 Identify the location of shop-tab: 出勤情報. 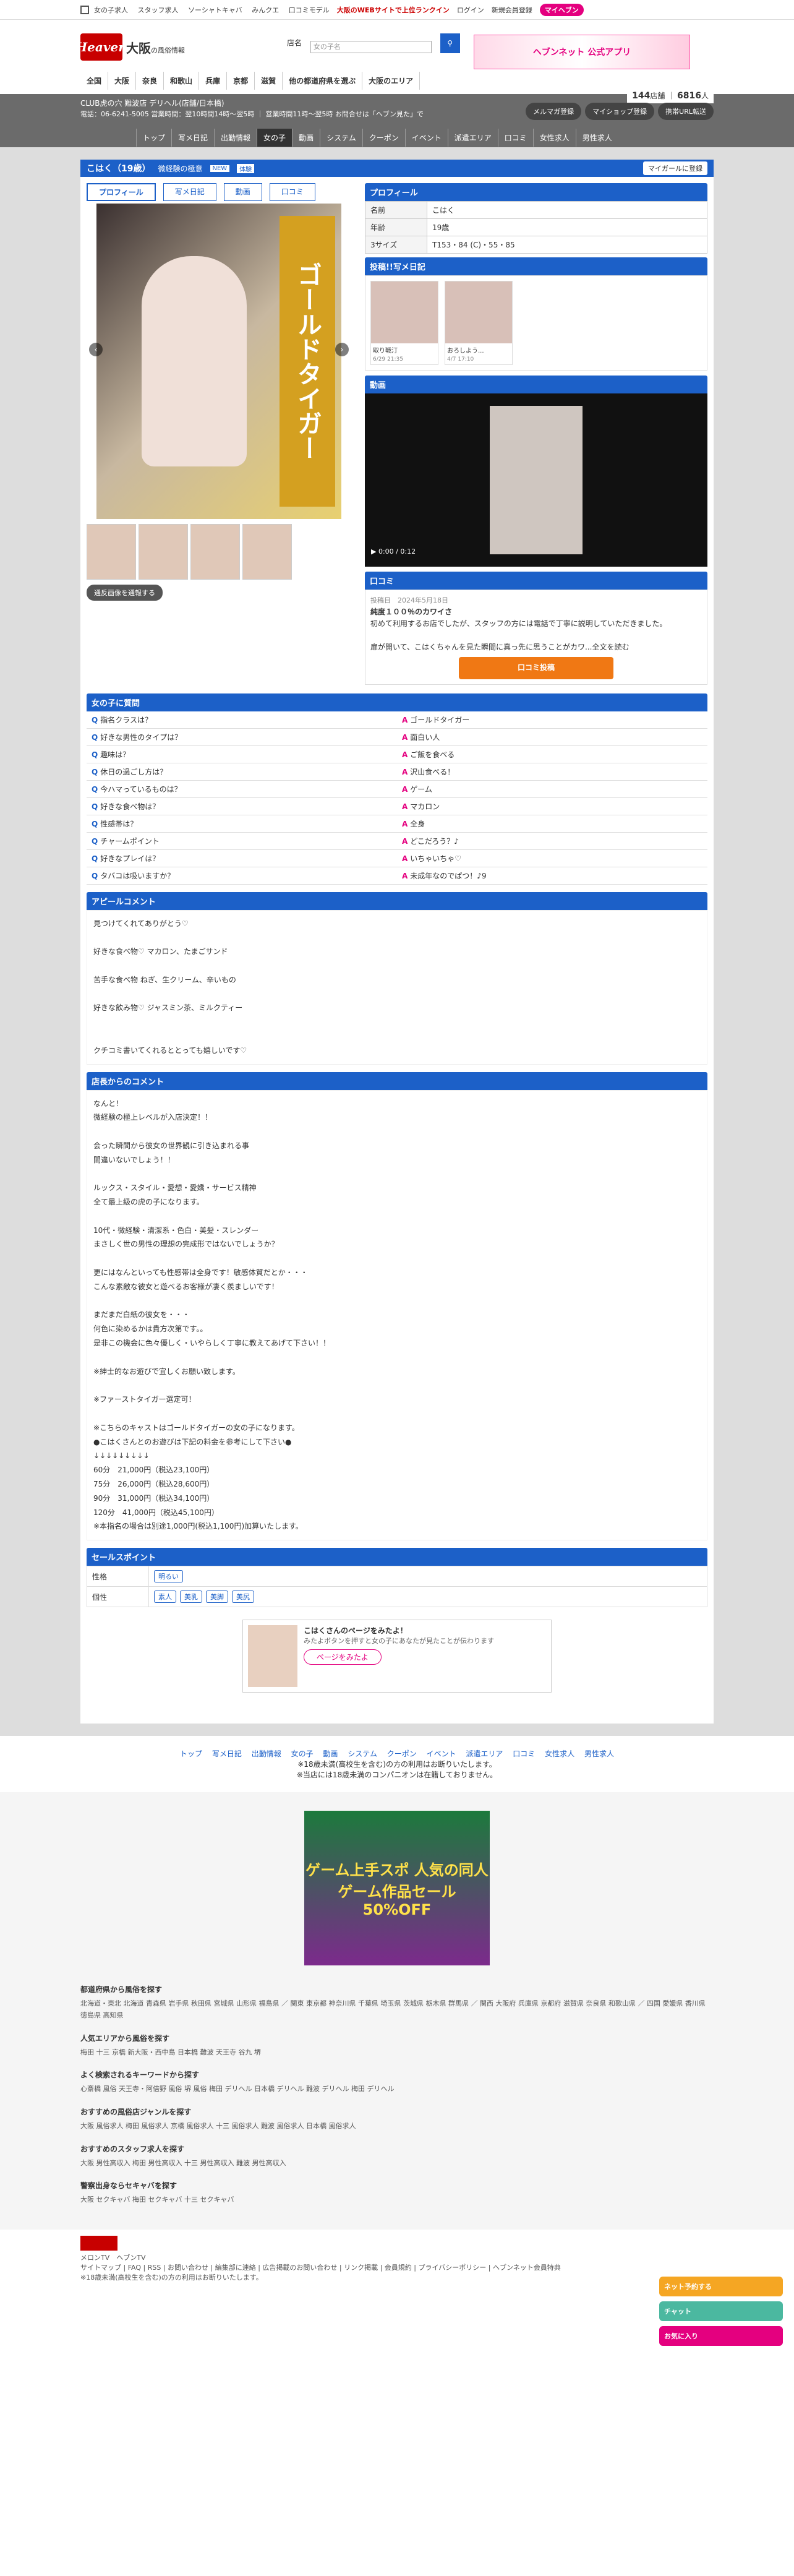
(235, 138).